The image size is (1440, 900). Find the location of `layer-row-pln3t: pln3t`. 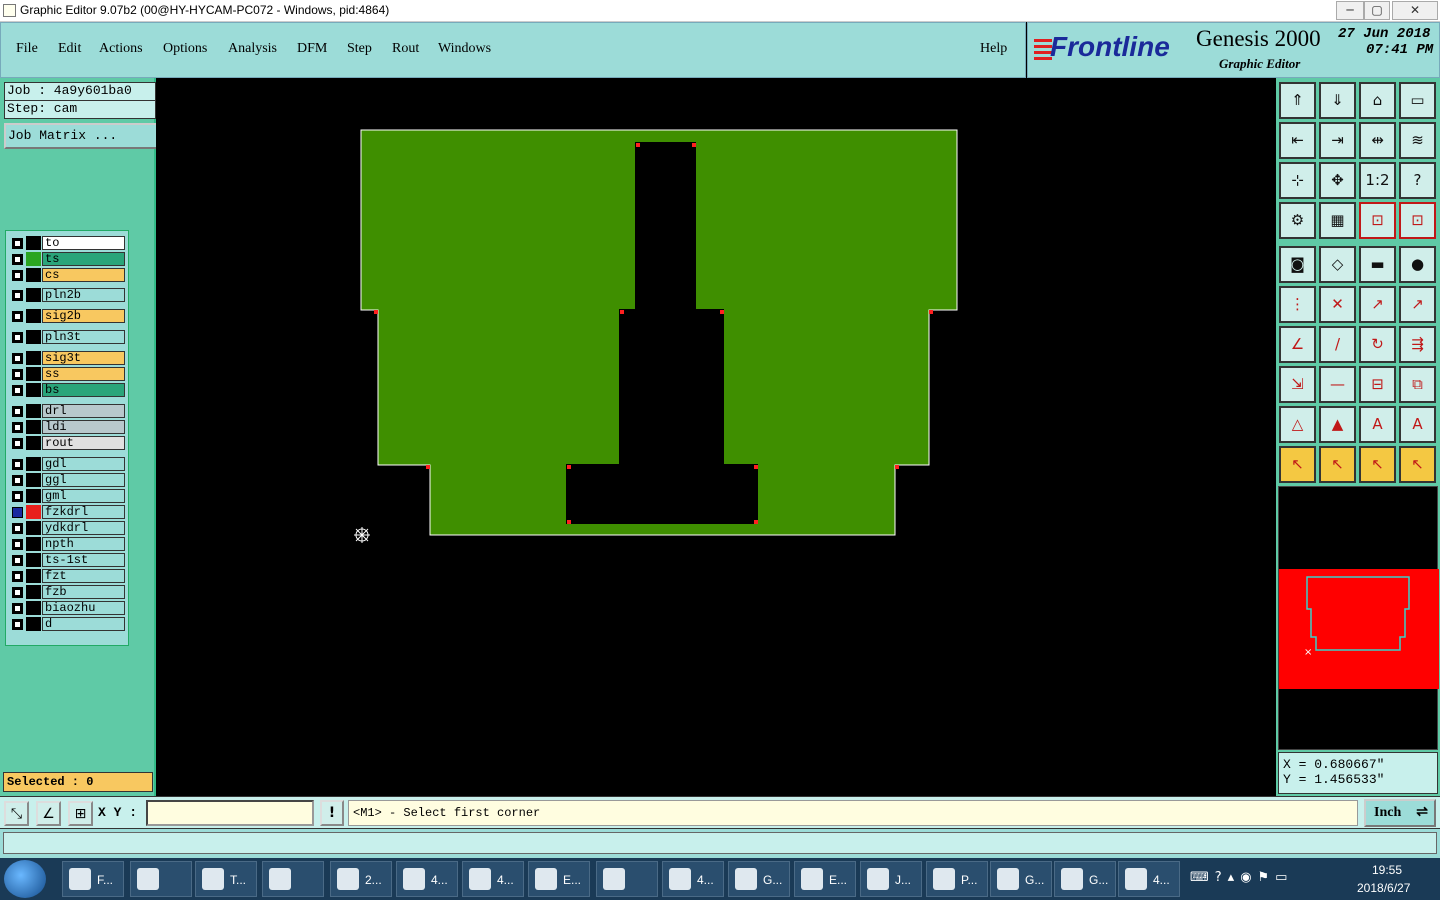

layer-row-pln3t: pln3t is located at coordinates (67, 337).